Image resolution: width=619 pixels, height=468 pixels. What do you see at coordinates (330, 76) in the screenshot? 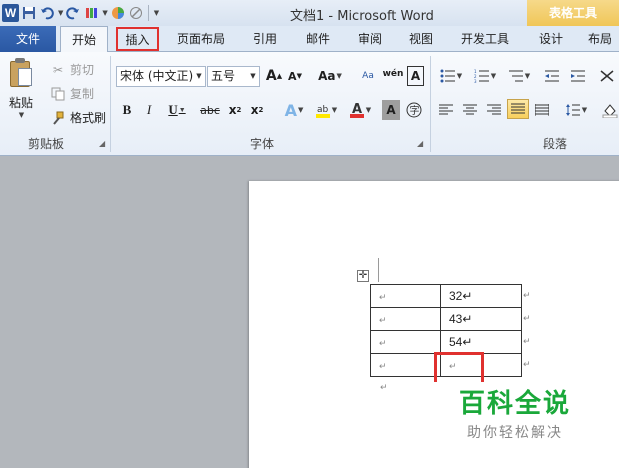
I see `change-case-button: Aa ▼` at bounding box center [330, 76].